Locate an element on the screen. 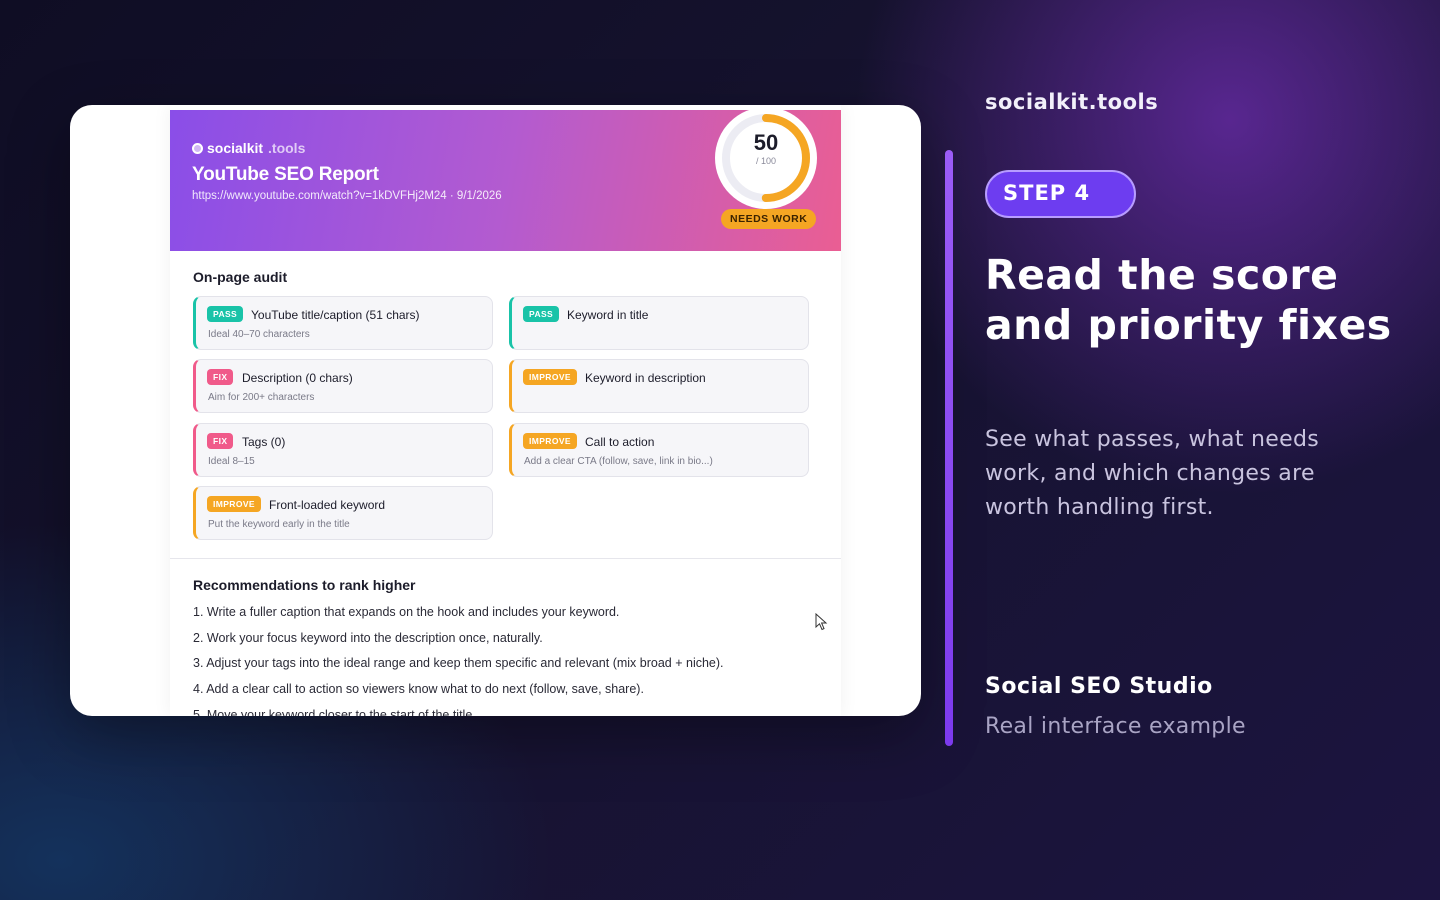  audit-item-hint: Ideal 40–70 characters is located at coordinates (259, 334).